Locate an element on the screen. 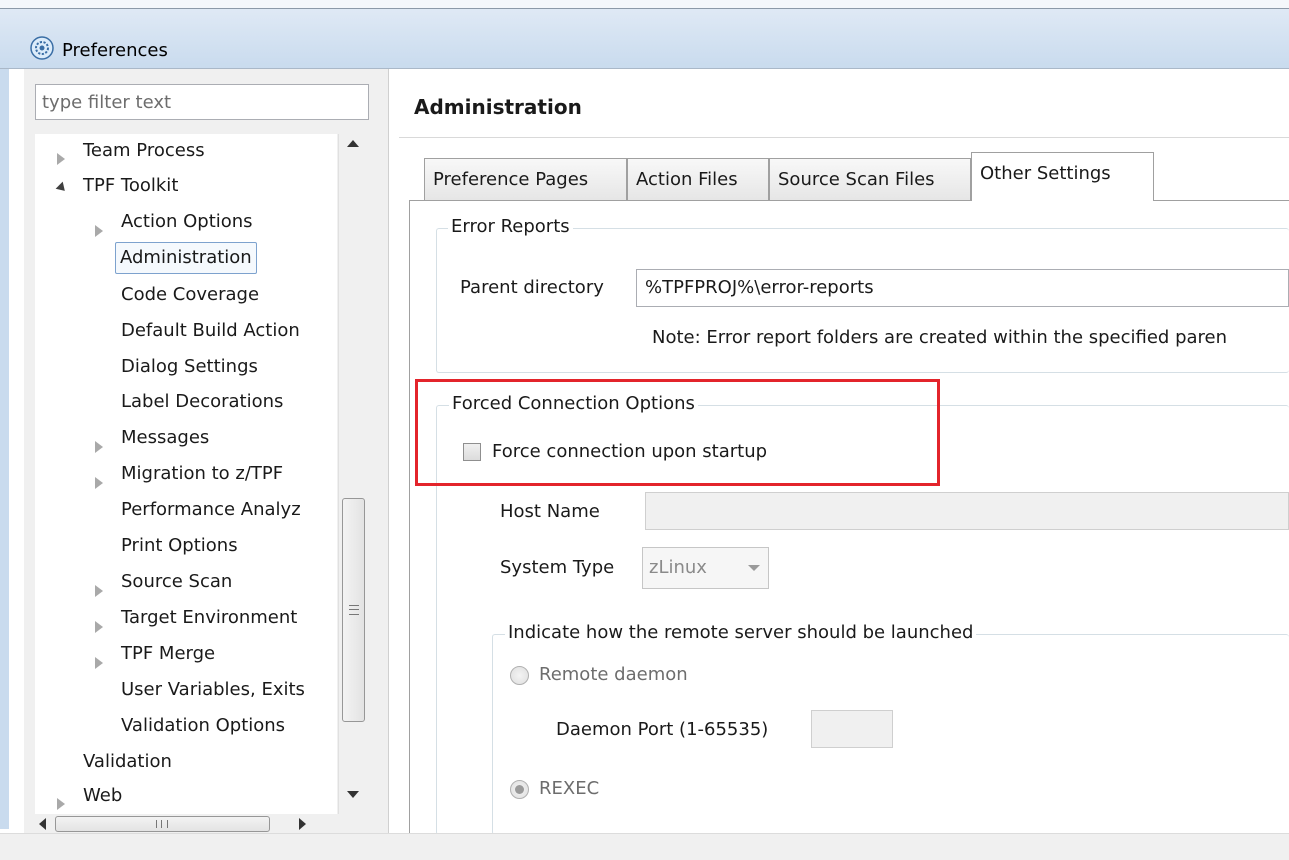 The width and height of the screenshot is (1289, 860). remote-daemon-radio is located at coordinates (519, 675).